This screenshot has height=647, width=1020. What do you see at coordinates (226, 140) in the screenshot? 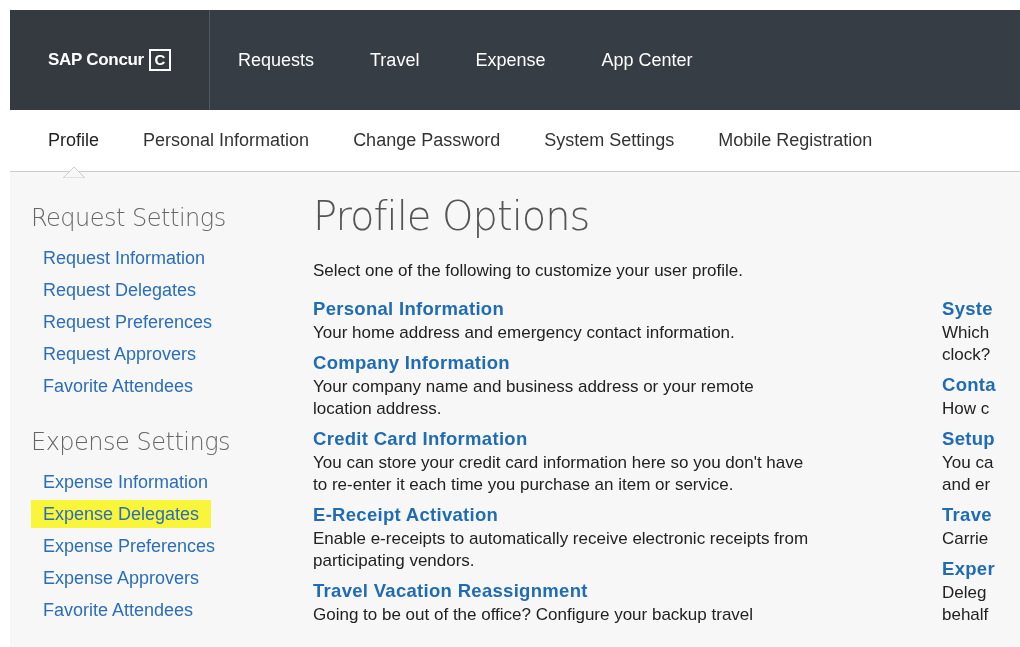
I see `profile-tab: Personal Information` at bounding box center [226, 140].